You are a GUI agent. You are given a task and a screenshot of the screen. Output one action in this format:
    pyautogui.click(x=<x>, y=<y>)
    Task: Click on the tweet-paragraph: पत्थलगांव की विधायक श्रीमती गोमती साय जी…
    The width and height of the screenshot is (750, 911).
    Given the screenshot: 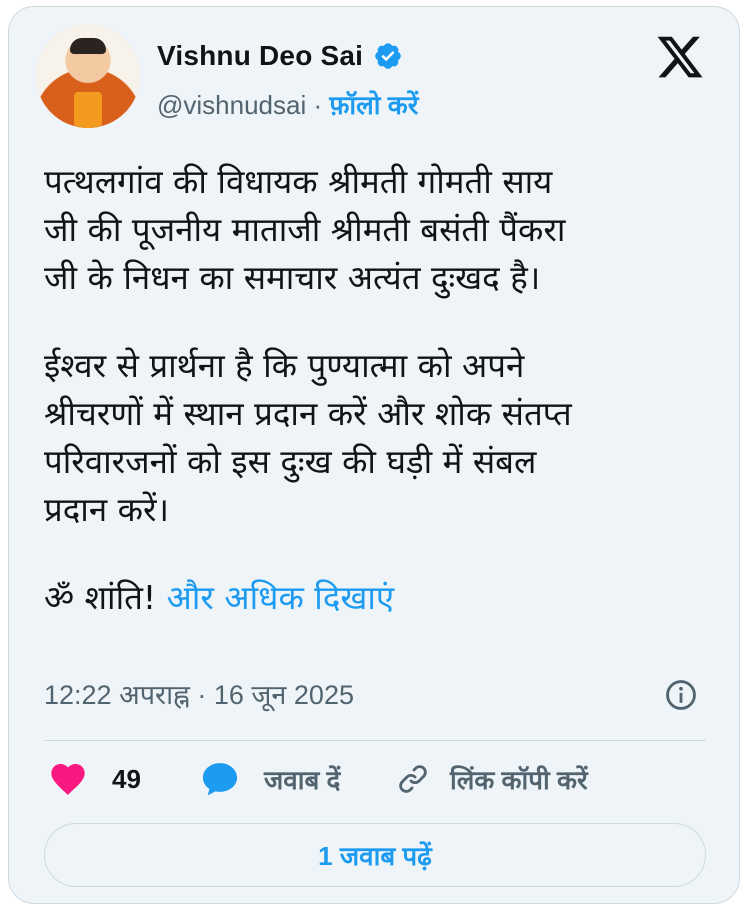 What is the action you would take?
    pyautogui.click(x=305, y=229)
    